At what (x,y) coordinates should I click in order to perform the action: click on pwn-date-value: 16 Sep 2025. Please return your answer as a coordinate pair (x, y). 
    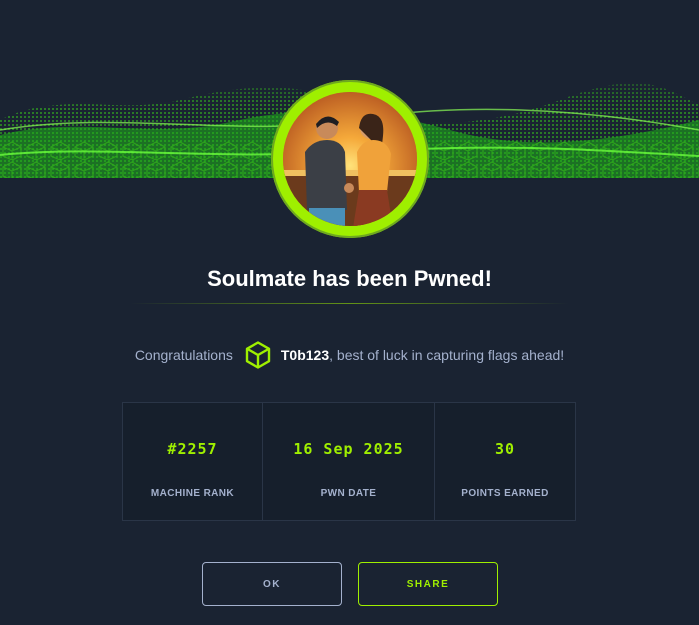
    Looking at the image, I should click on (348, 449).